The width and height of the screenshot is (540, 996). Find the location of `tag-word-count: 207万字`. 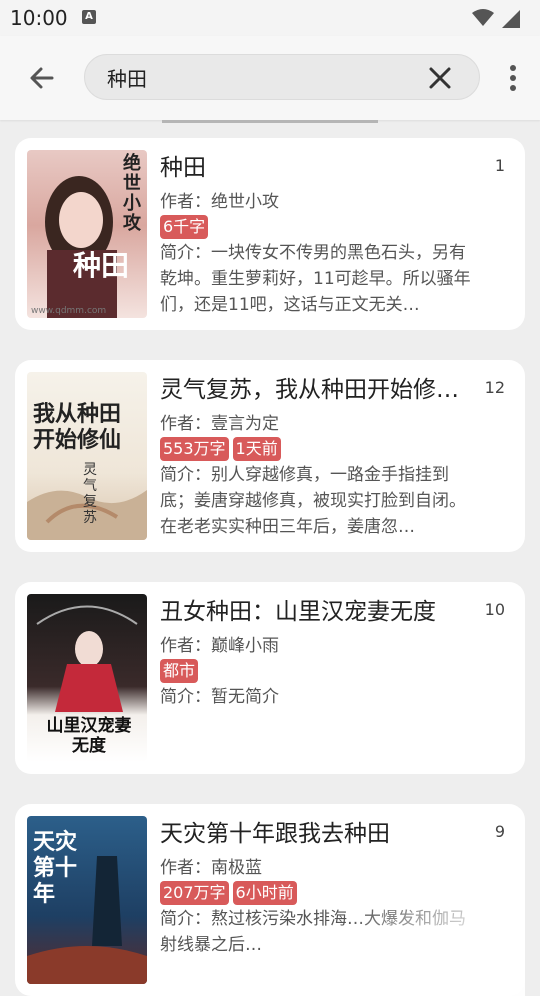

tag-word-count: 207万字 is located at coordinates (194, 893).